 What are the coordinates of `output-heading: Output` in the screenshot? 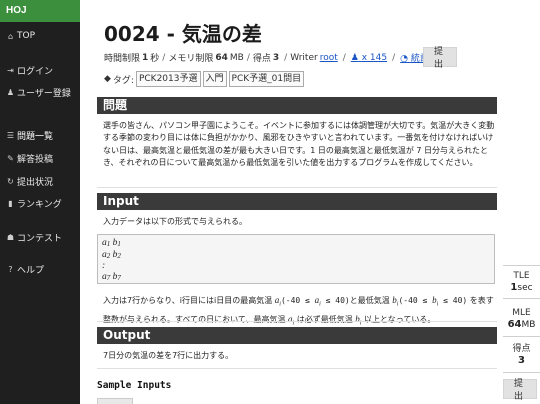 It's located at (297, 335).